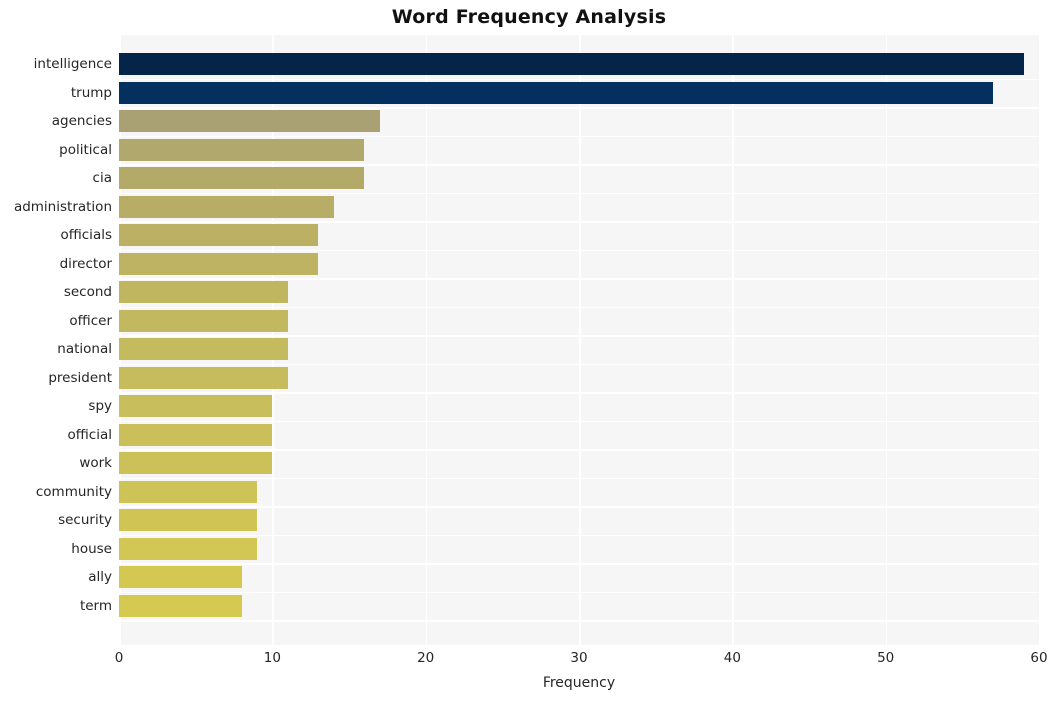 The image size is (1058, 701). I want to click on bar-trump, so click(556, 92).